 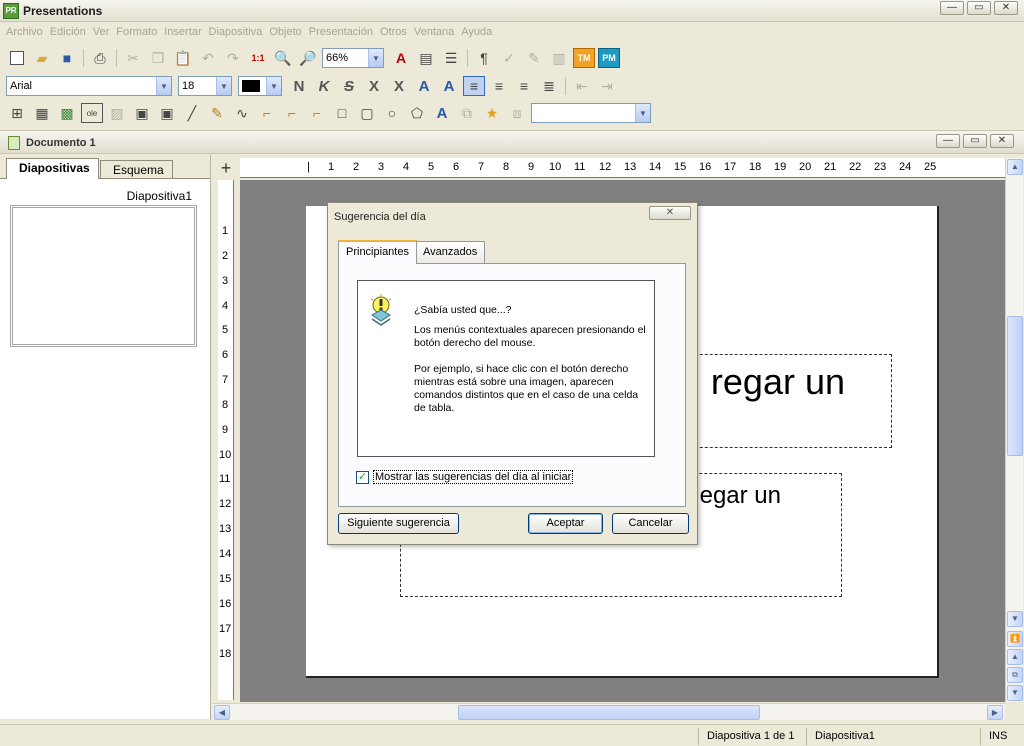 I want to click on elbow-connector-icon: ⌐, so click(x=292, y=113).